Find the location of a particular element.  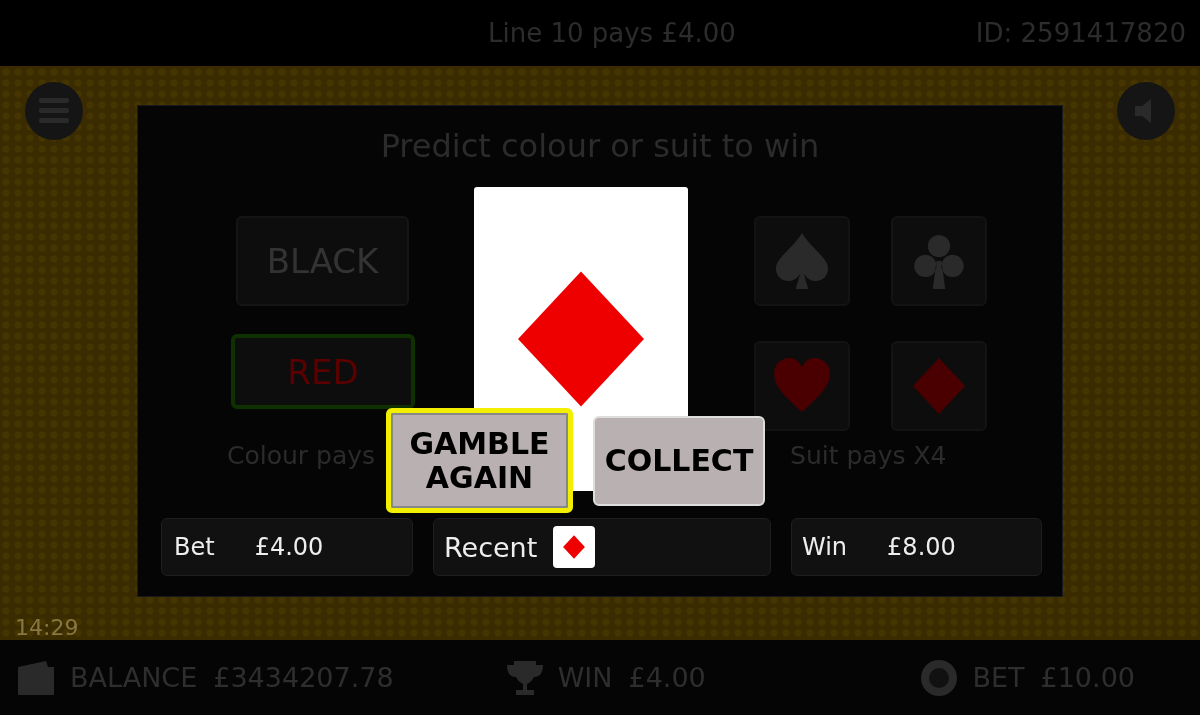

sound-button is located at coordinates (1146, 111).